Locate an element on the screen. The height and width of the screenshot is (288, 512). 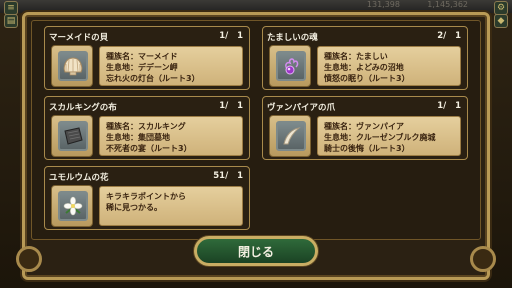
item-name: マーメイドの貝 is located at coordinates (79, 38).